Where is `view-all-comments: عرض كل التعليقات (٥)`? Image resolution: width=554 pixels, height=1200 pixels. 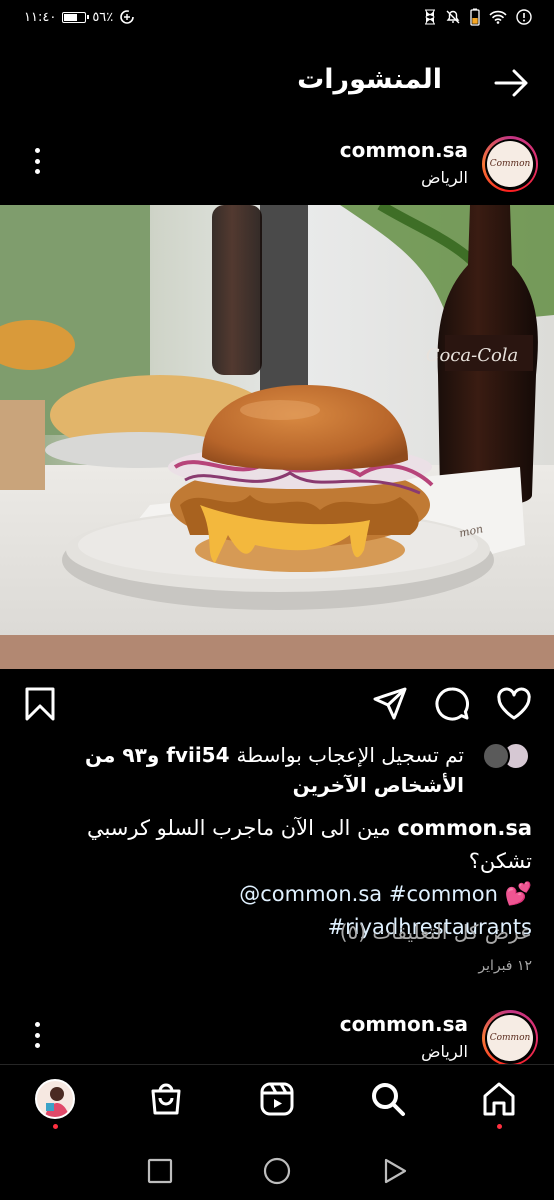
view-all-comments: عرض كل التعليقات (٥) is located at coordinates (436, 932).